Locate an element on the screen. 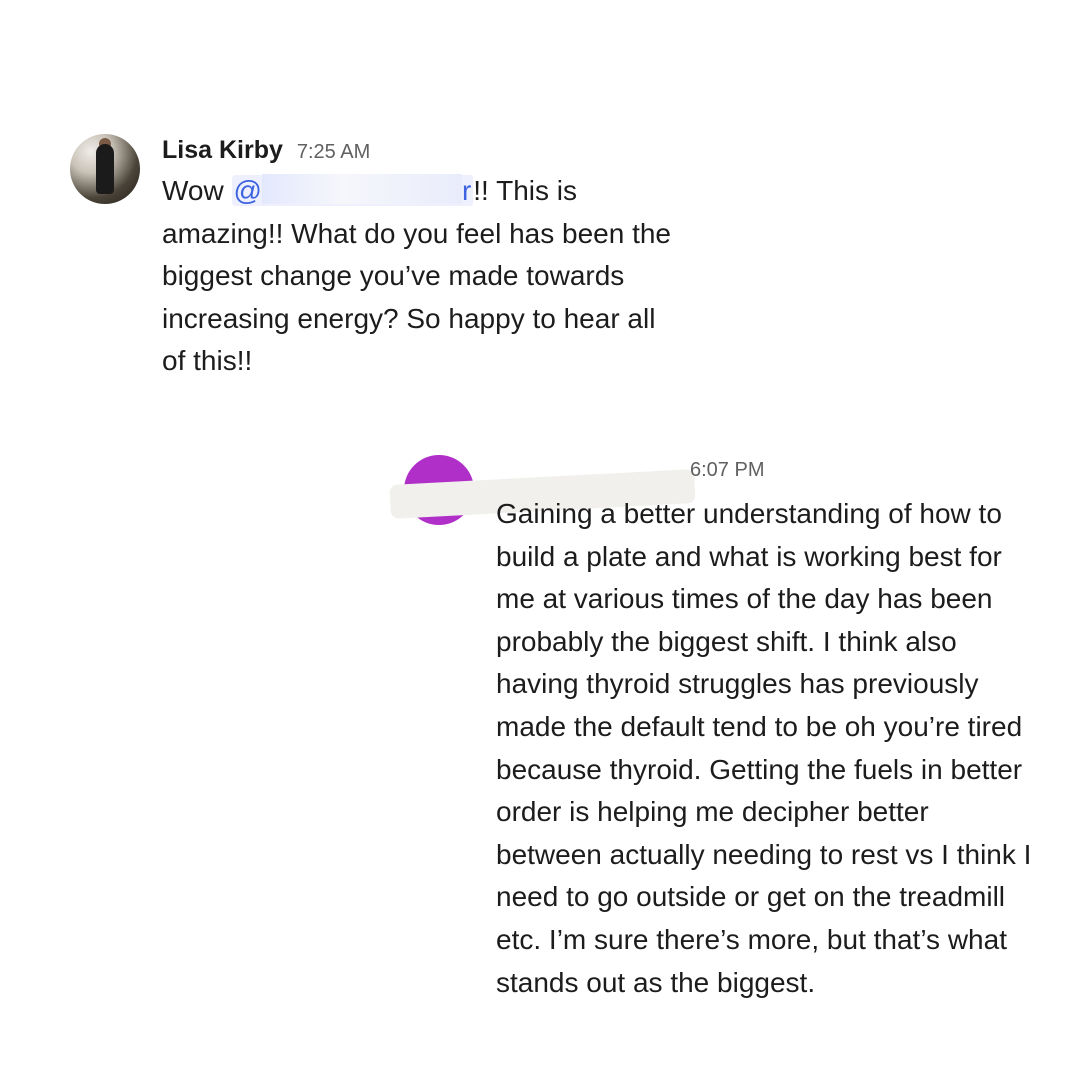  message-header: 6:07 PM is located at coordinates (766, 474).